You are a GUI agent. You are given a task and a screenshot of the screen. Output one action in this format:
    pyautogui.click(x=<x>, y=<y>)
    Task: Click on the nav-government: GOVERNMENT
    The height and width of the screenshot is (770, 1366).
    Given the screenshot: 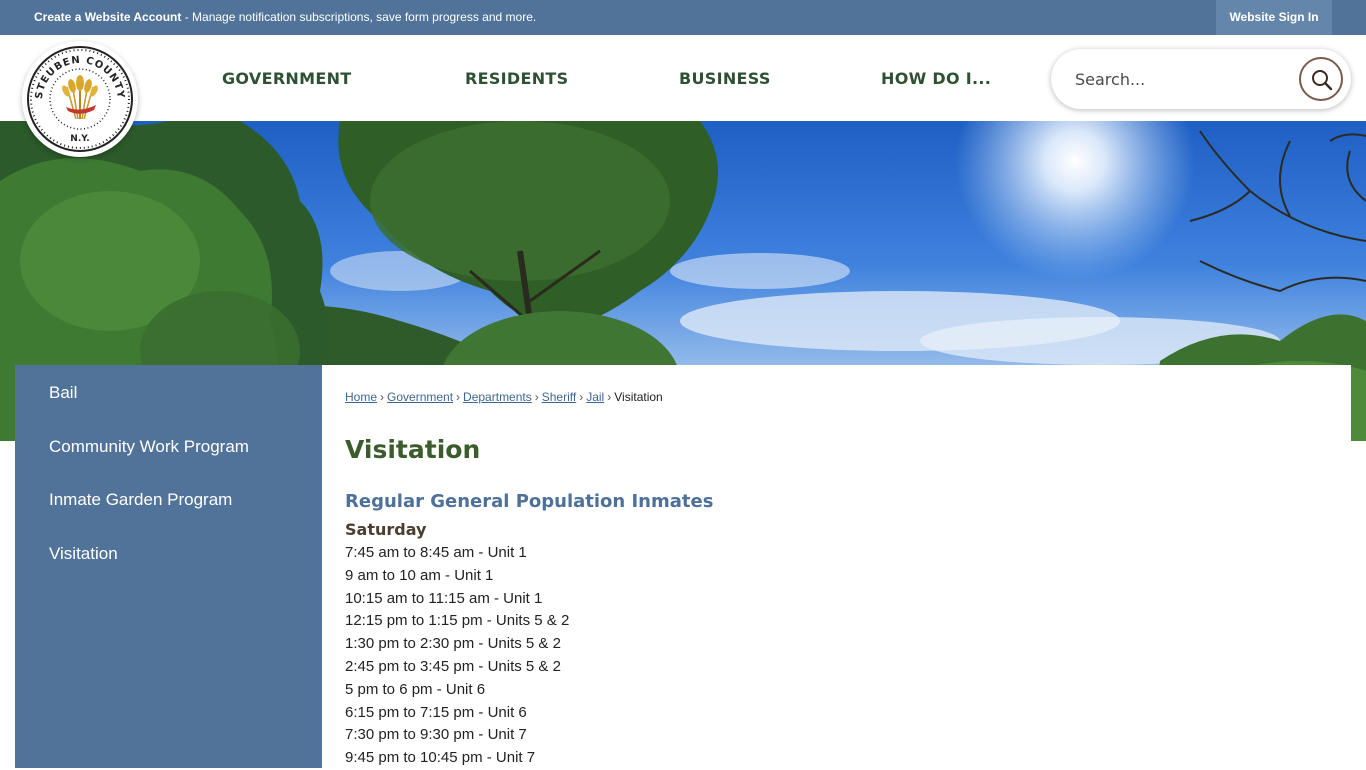 What is the action you would take?
    pyautogui.click(x=286, y=78)
    